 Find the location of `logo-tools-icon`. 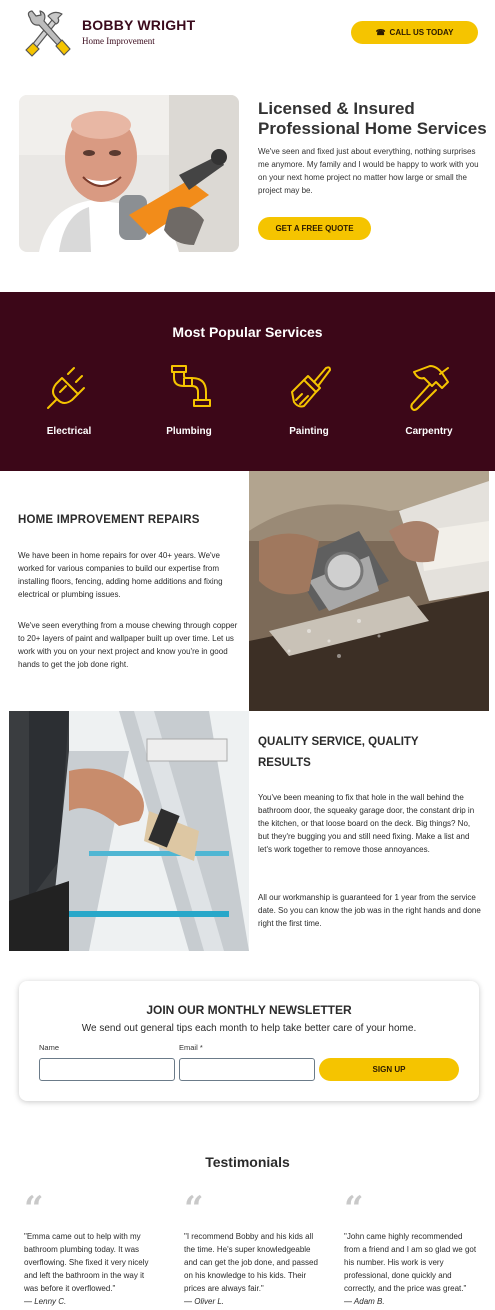

logo-tools-icon is located at coordinates (48, 33).